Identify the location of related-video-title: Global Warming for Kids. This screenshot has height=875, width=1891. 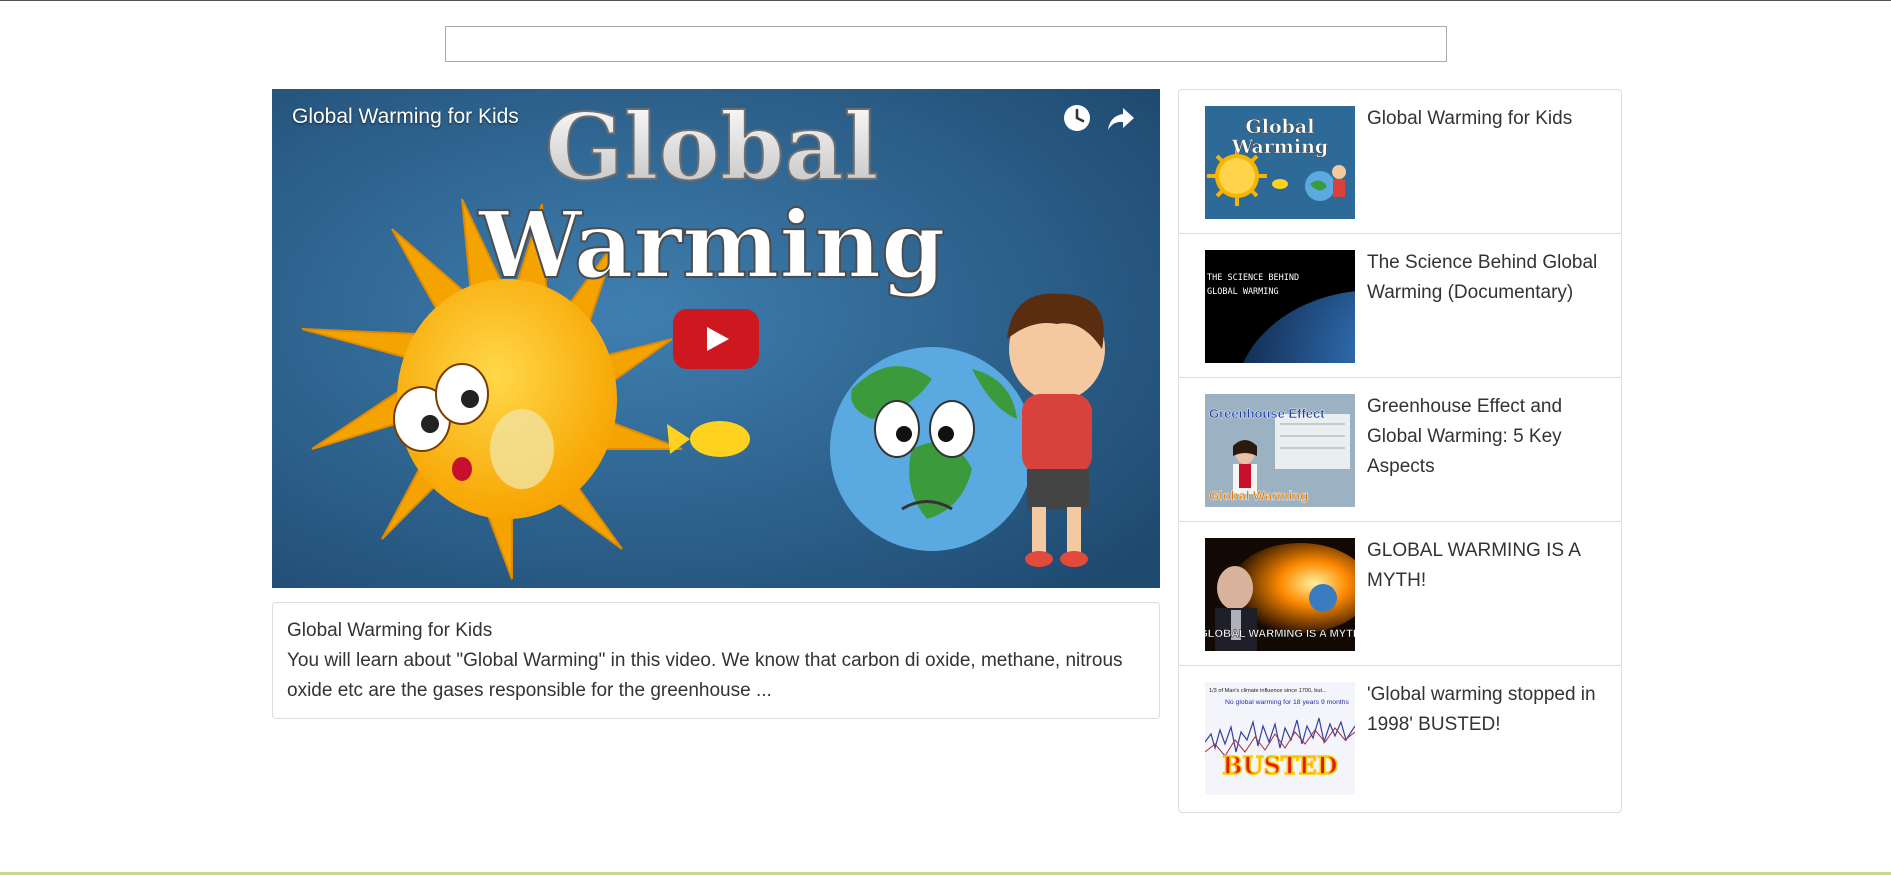
(1487, 119).